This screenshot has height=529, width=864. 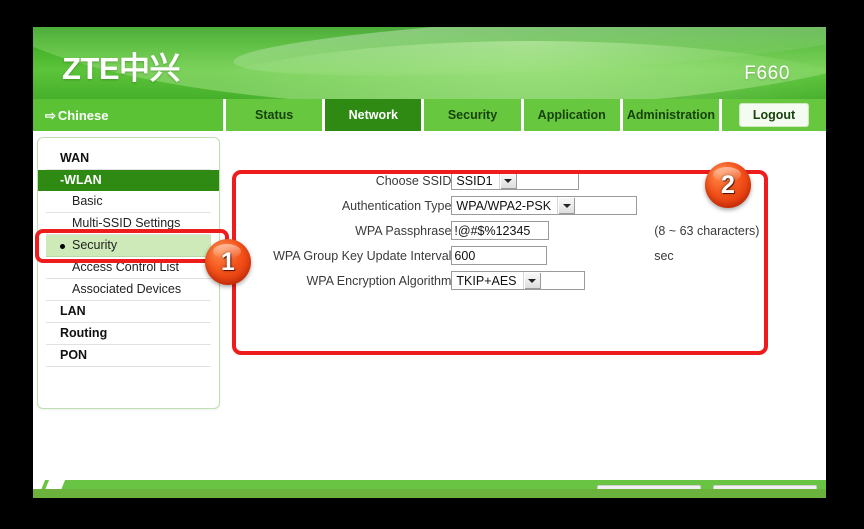 What do you see at coordinates (128, 115) in the screenshot?
I see `language-switch-chinese: ⇨ Chinese` at bounding box center [128, 115].